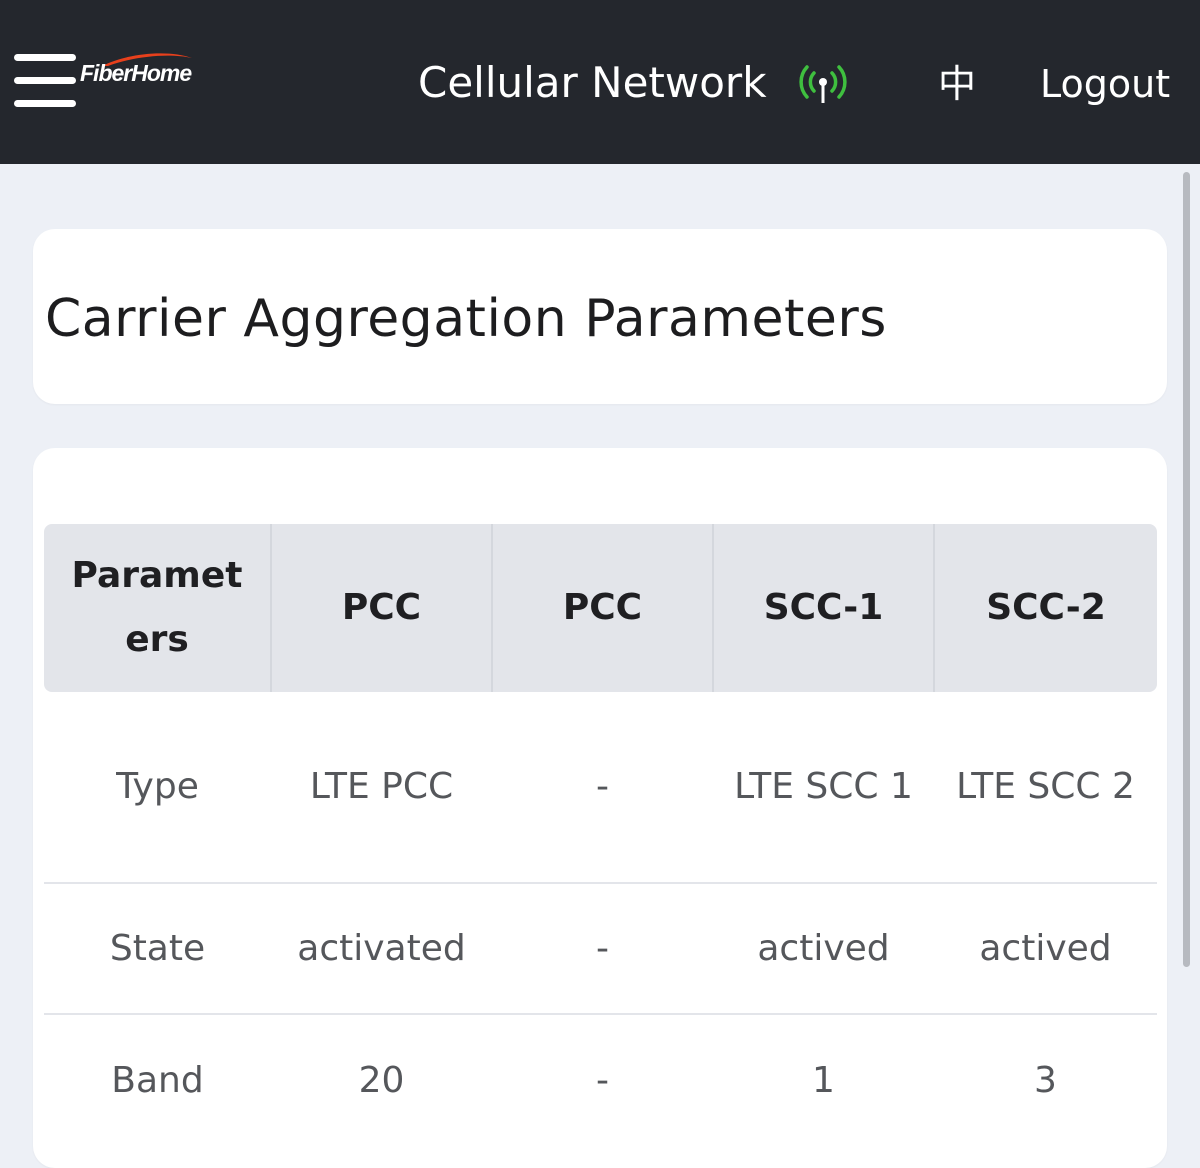  Describe the element at coordinates (382, 608) in the screenshot. I see `header-pcc: PCC` at that location.